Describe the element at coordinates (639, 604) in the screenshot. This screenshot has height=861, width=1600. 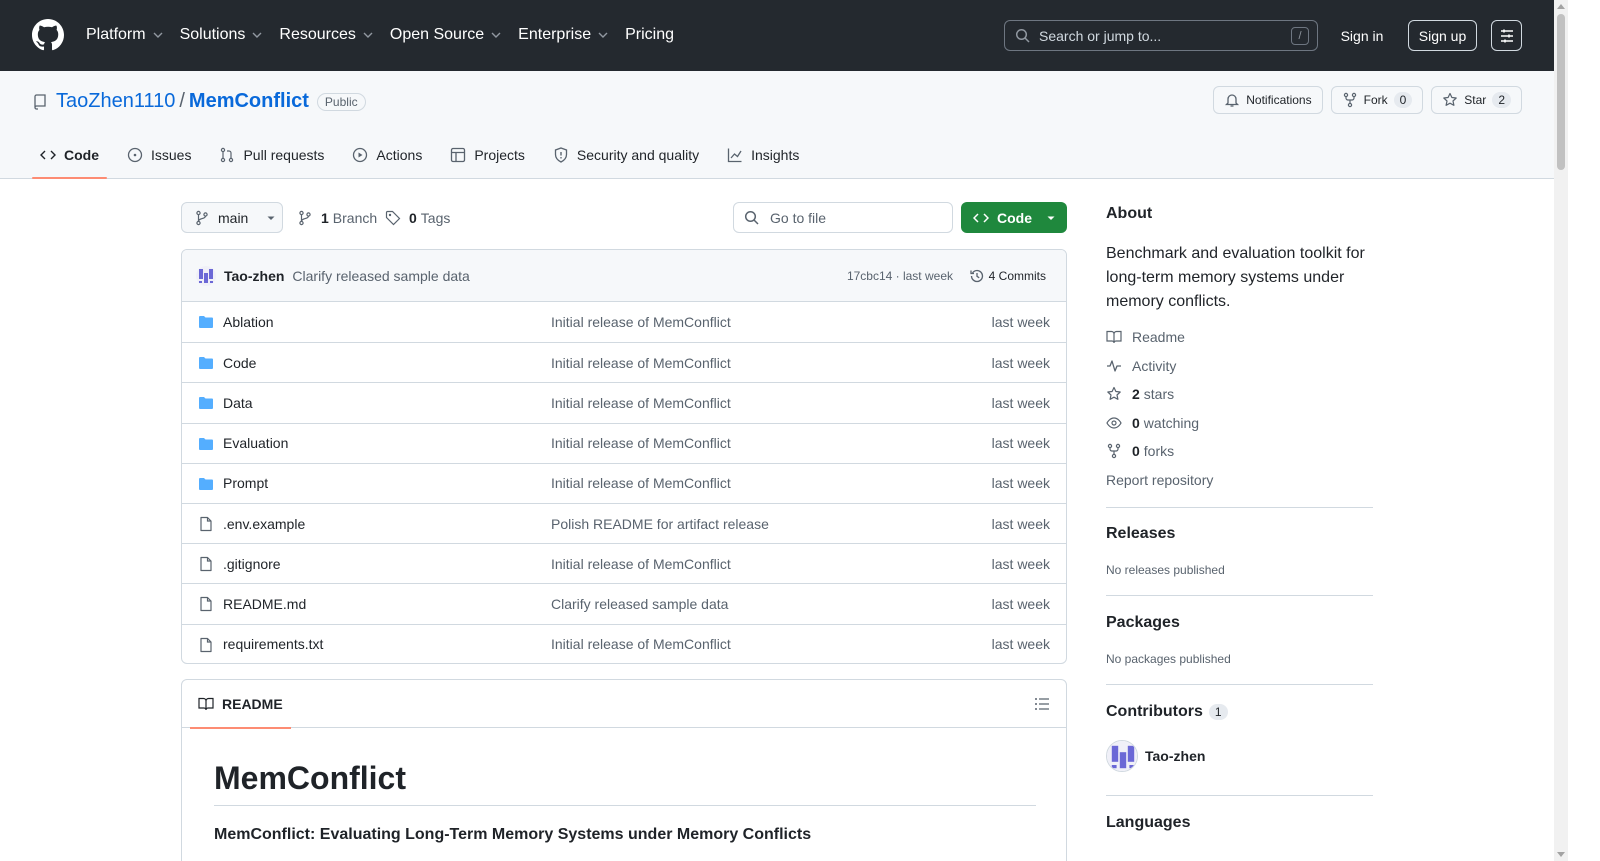
I see `file-commit-message-link: Clarify released sample data` at that location.